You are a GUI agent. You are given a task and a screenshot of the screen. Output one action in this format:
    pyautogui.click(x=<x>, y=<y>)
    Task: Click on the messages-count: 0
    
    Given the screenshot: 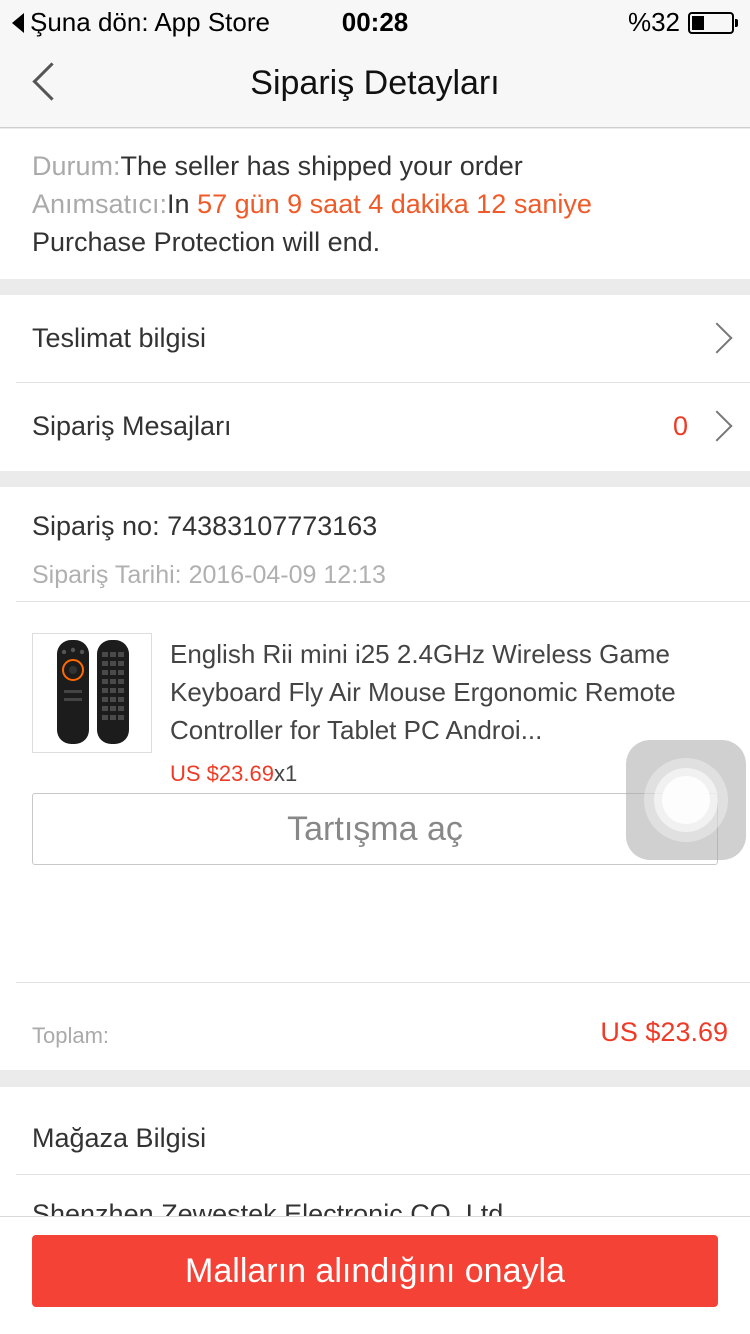 What is the action you would take?
    pyautogui.click(x=680, y=426)
    